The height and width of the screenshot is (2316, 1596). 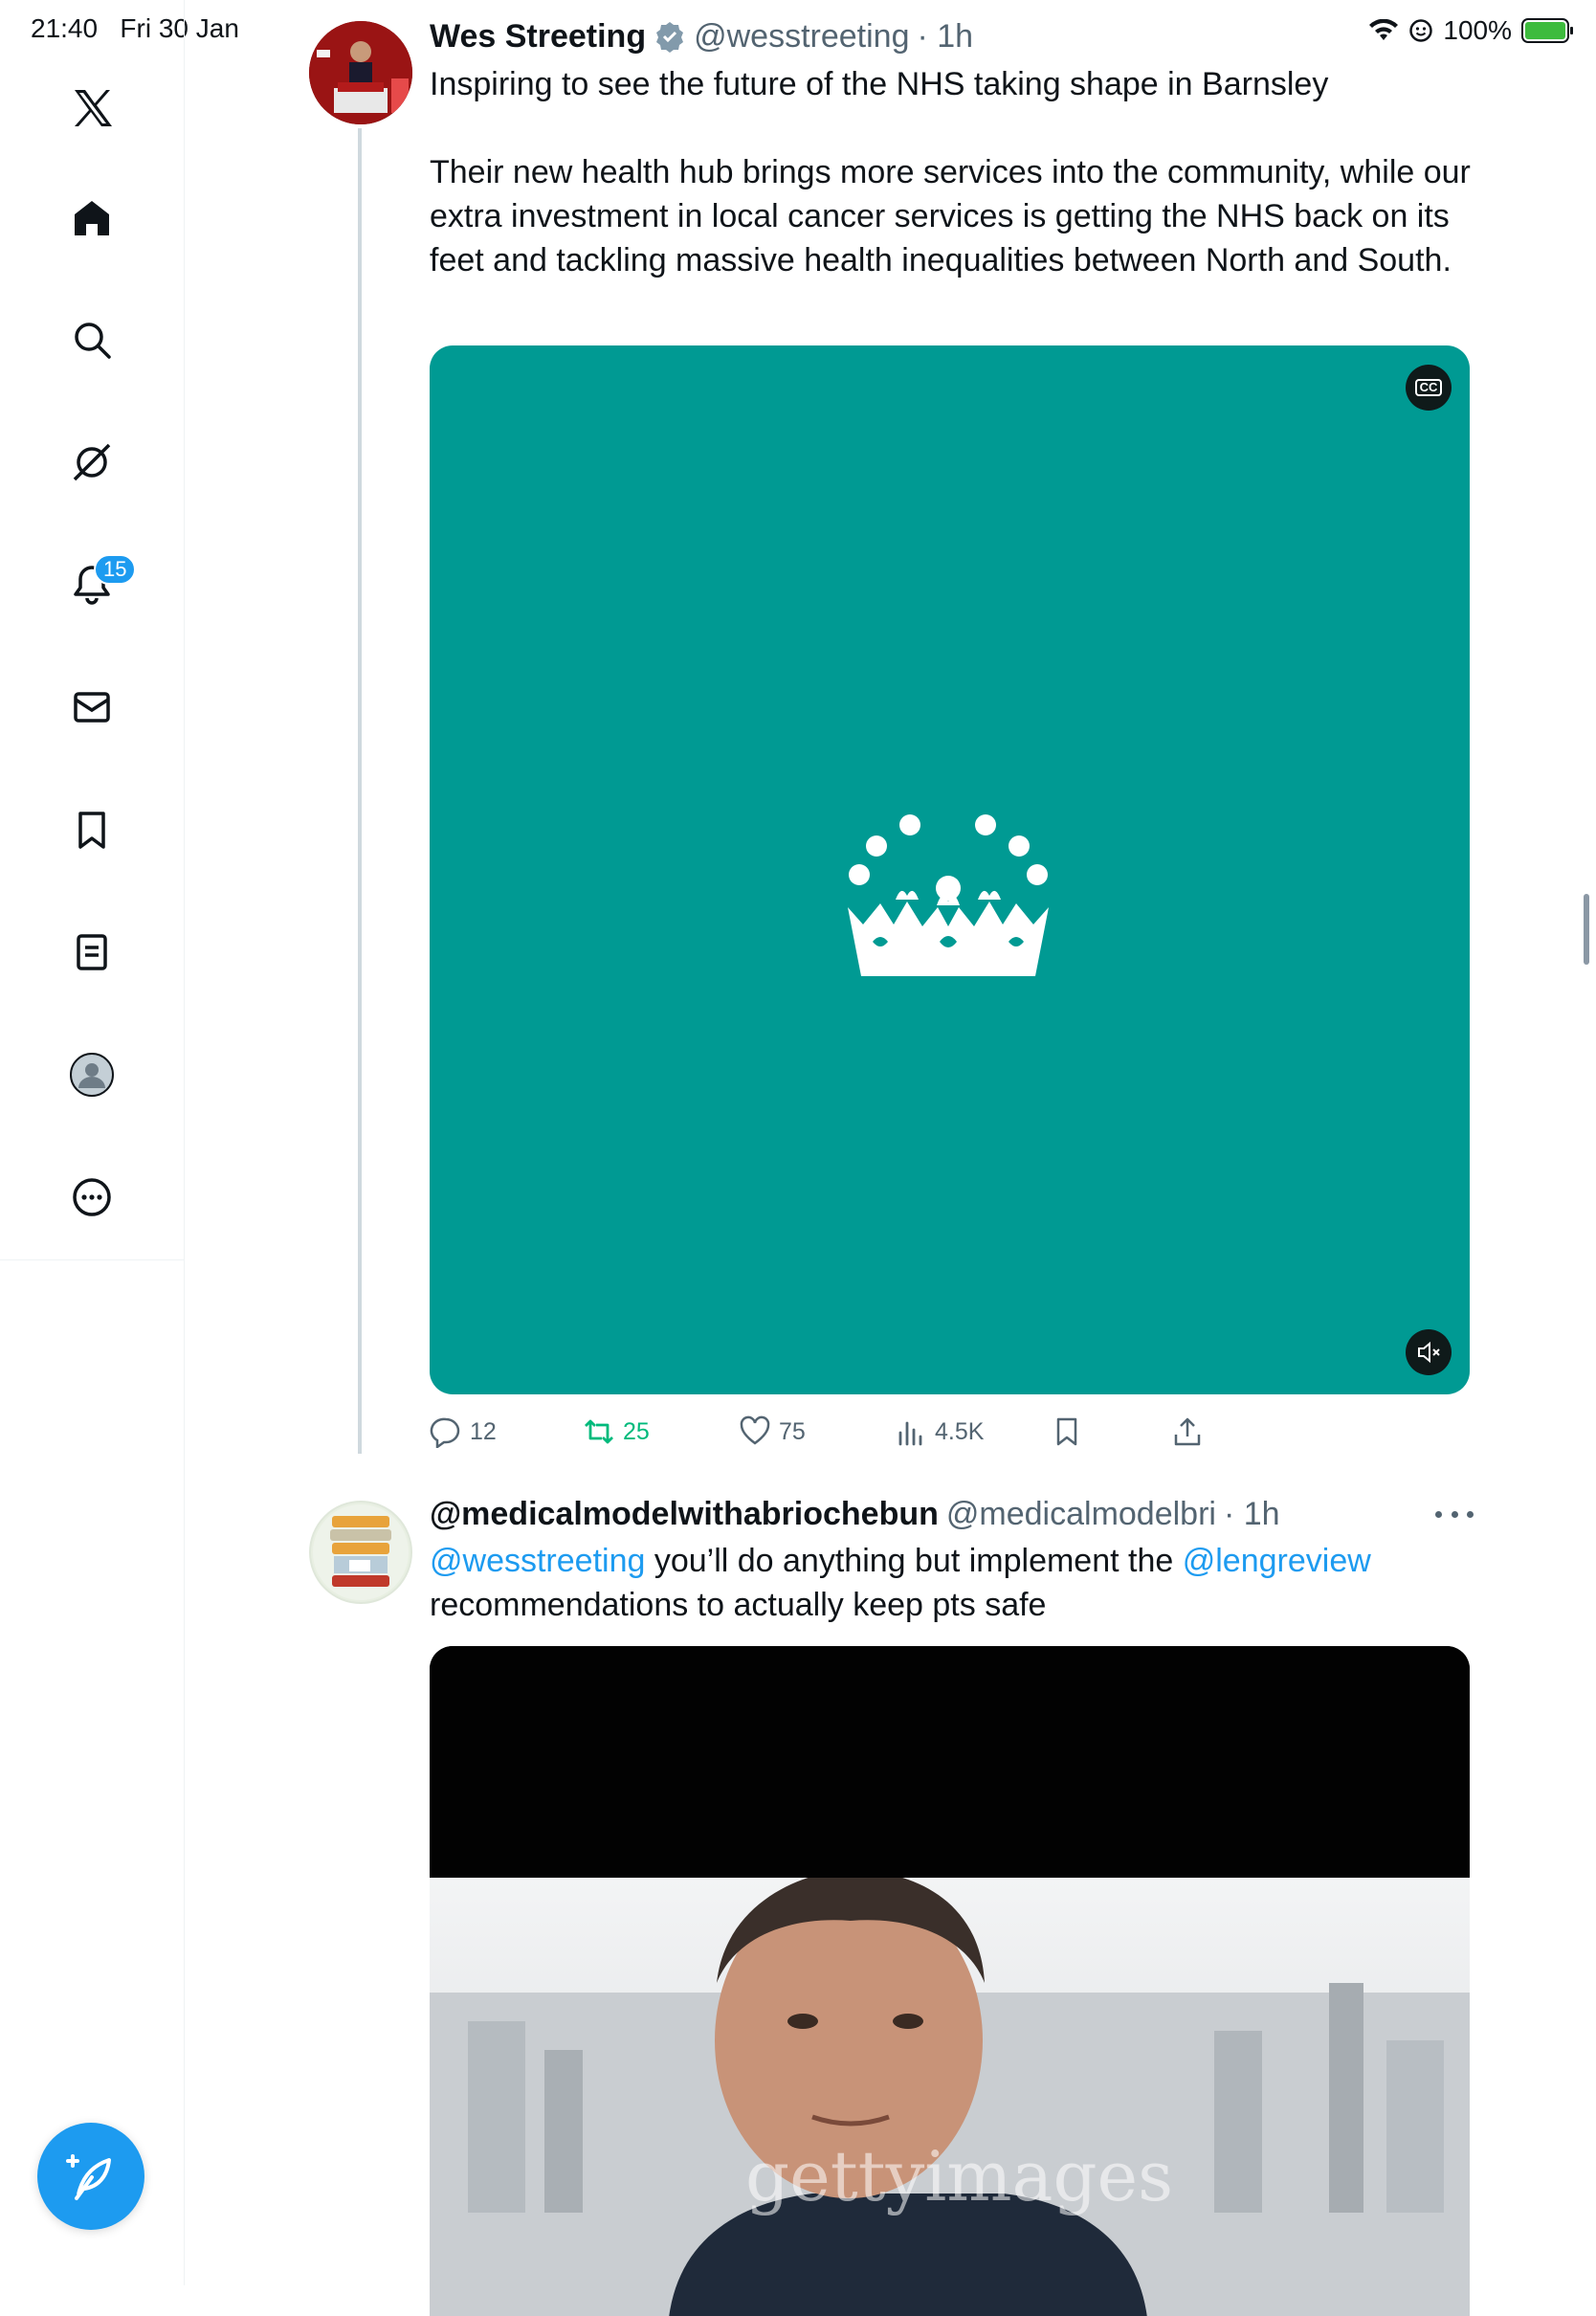 What do you see at coordinates (1478, 30) in the screenshot?
I see `battery-percent: 100%` at bounding box center [1478, 30].